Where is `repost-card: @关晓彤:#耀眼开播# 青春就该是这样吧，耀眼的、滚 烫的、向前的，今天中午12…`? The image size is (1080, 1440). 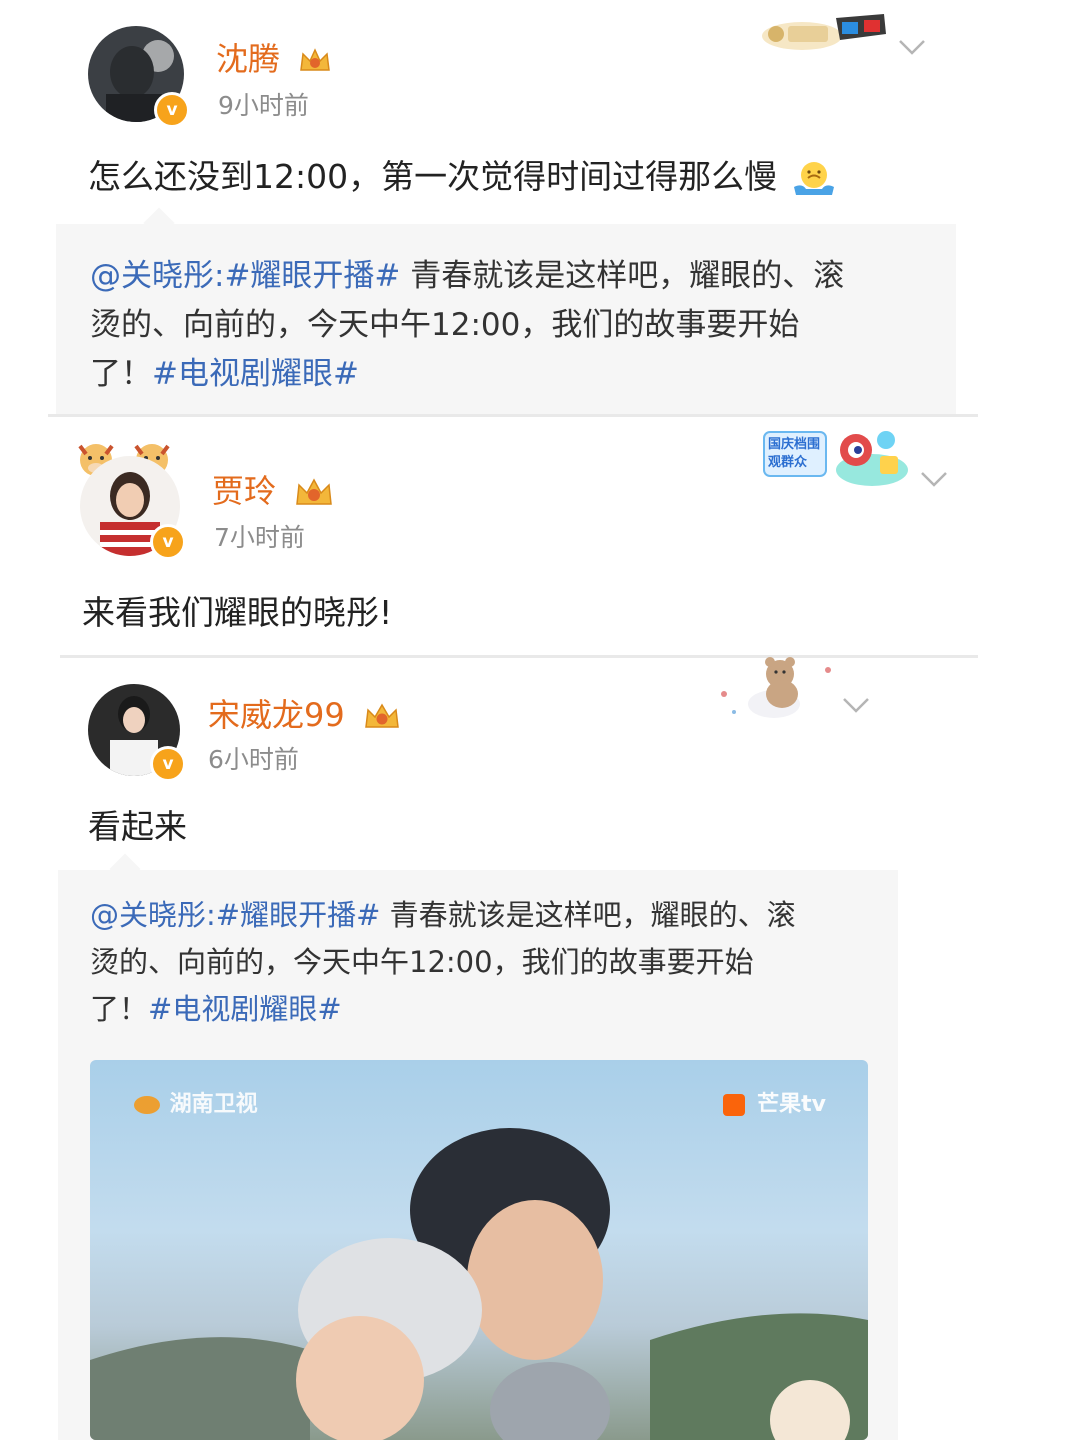 repost-card: @关晓彤:#耀眼开播# 青春就该是这样吧，耀眼的、滚 烫的、向前的，今天中午12… is located at coordinates (506, 310).